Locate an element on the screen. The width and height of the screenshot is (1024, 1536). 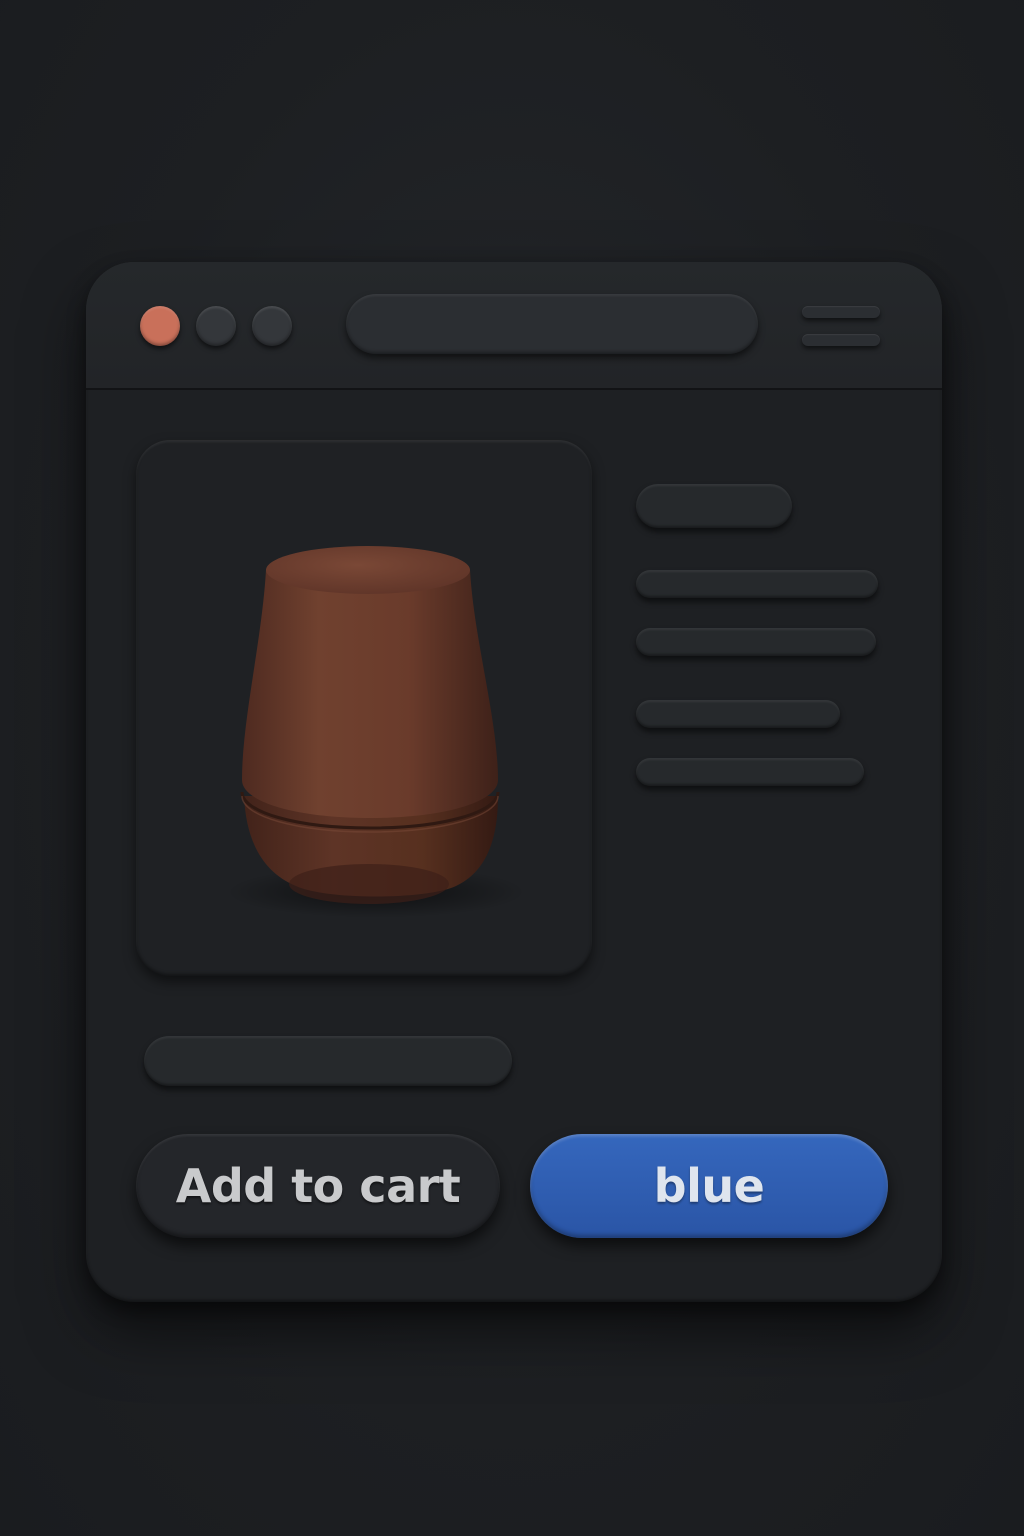
maximize-window-button is located at coordinates (272, 326).